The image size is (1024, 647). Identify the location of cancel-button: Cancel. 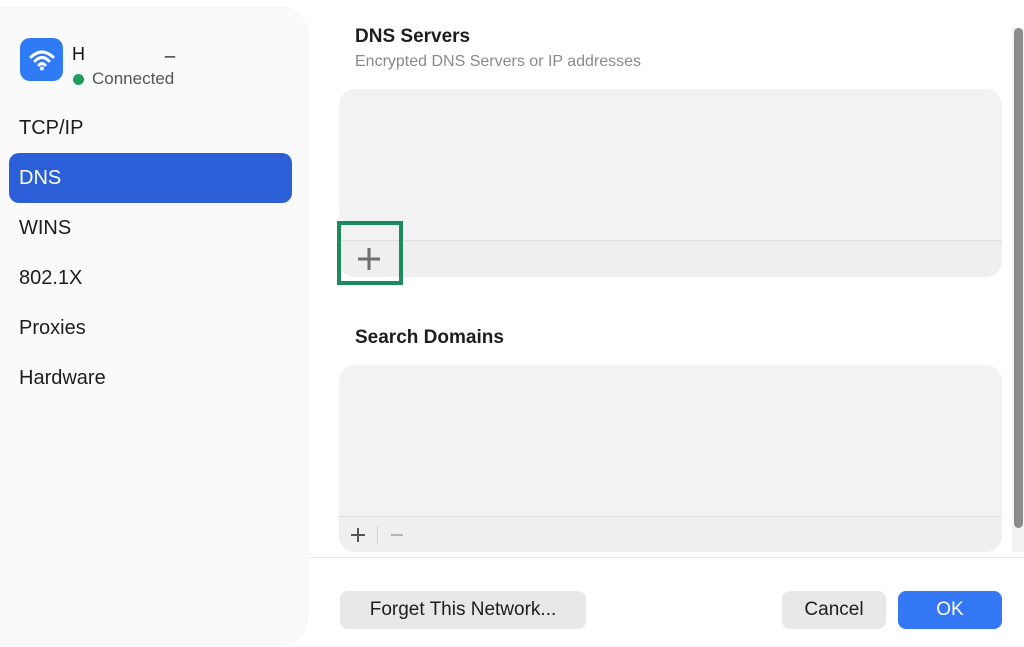
(834, 610).